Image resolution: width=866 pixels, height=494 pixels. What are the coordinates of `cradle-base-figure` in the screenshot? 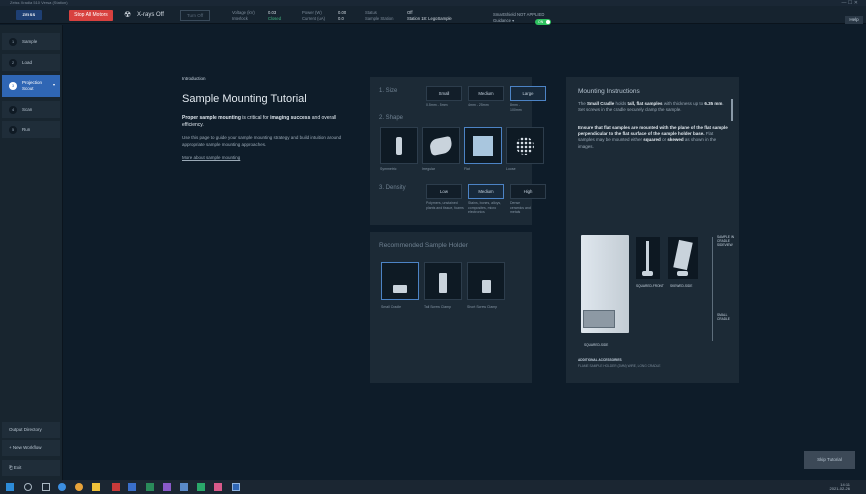 It's located at (599, 319).